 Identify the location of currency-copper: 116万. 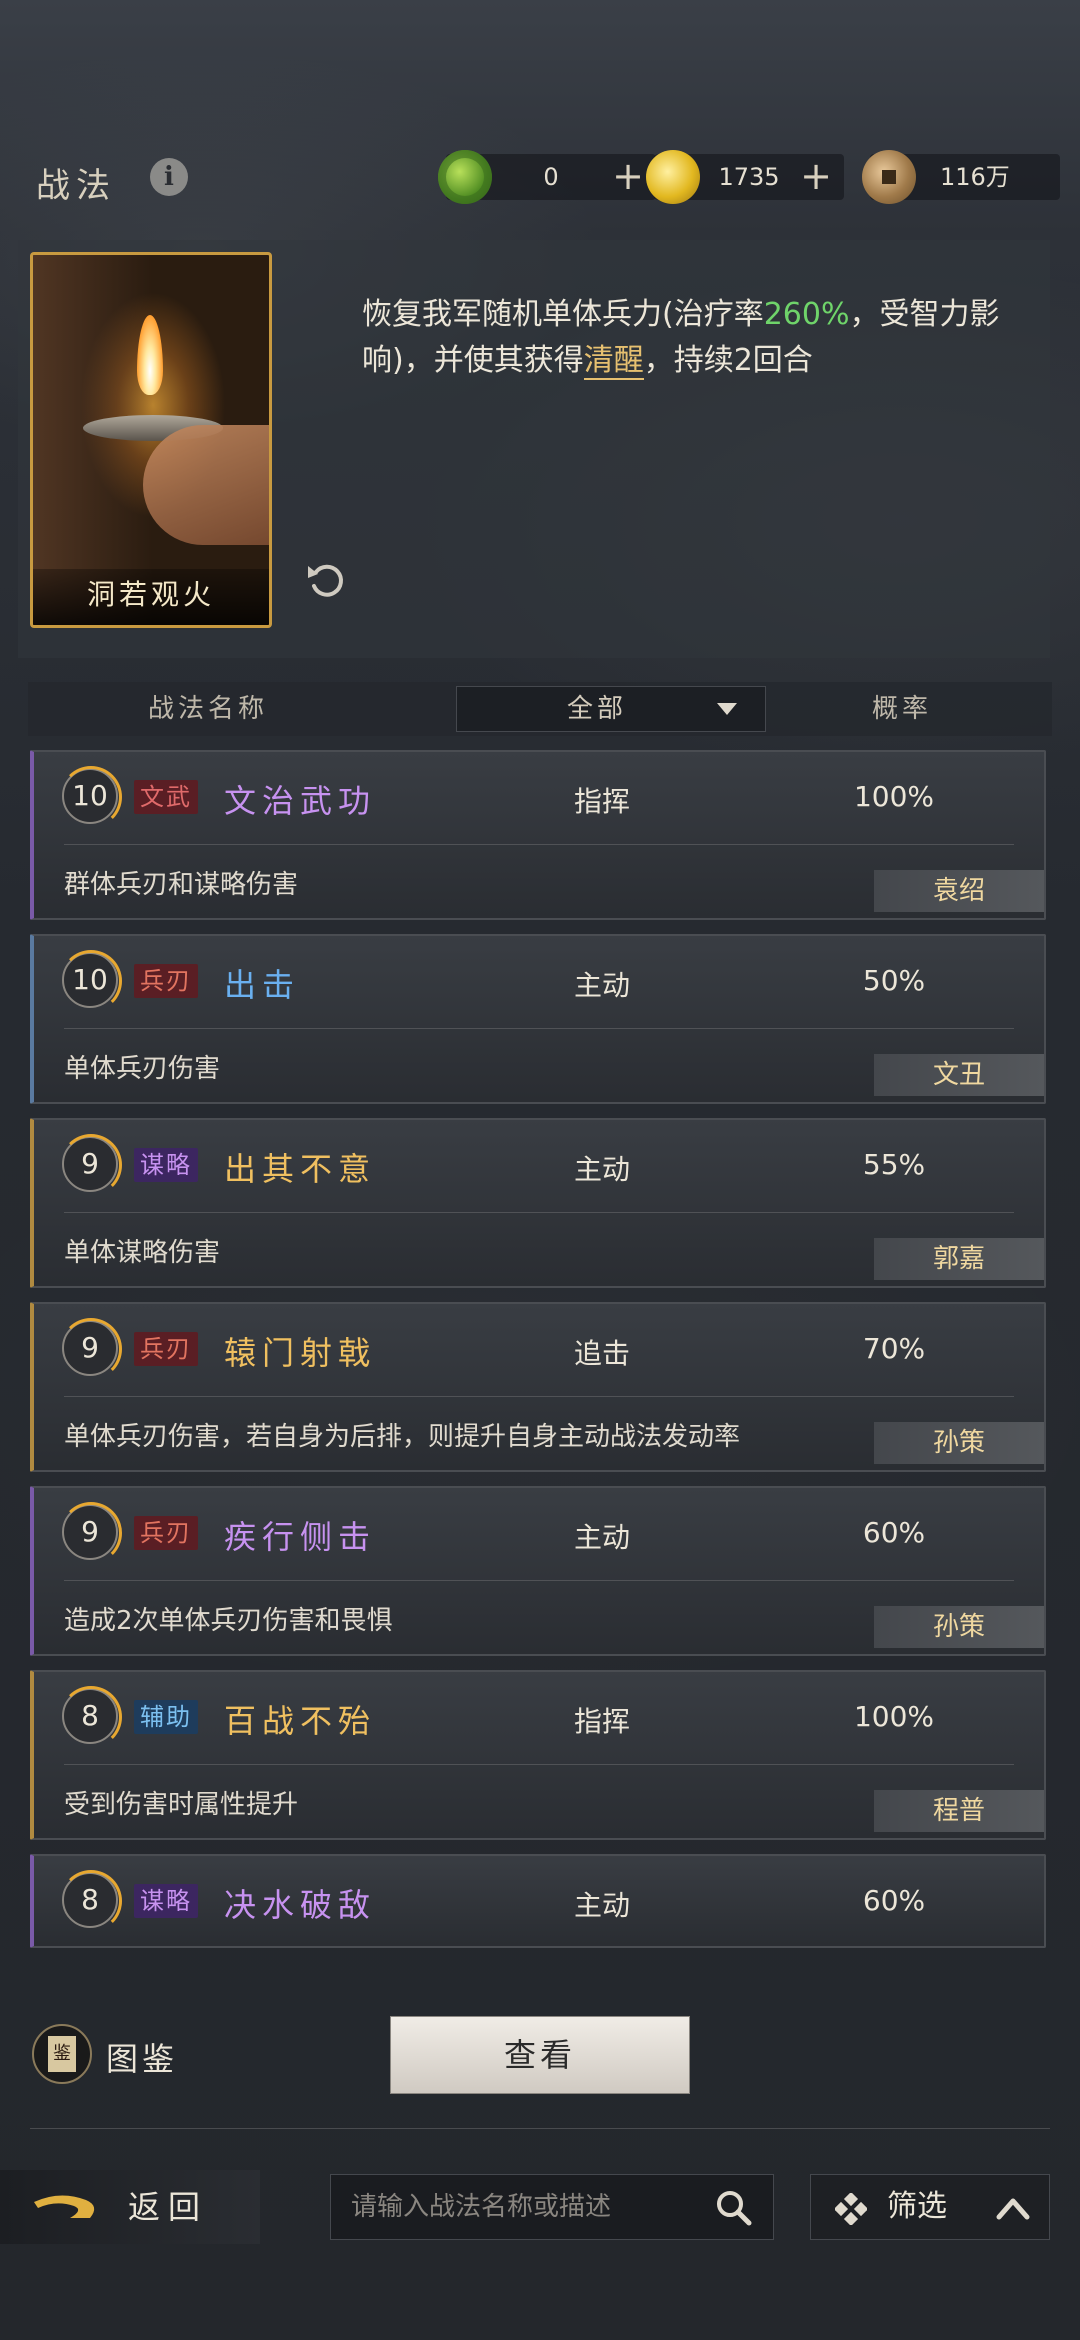
(961, 177).